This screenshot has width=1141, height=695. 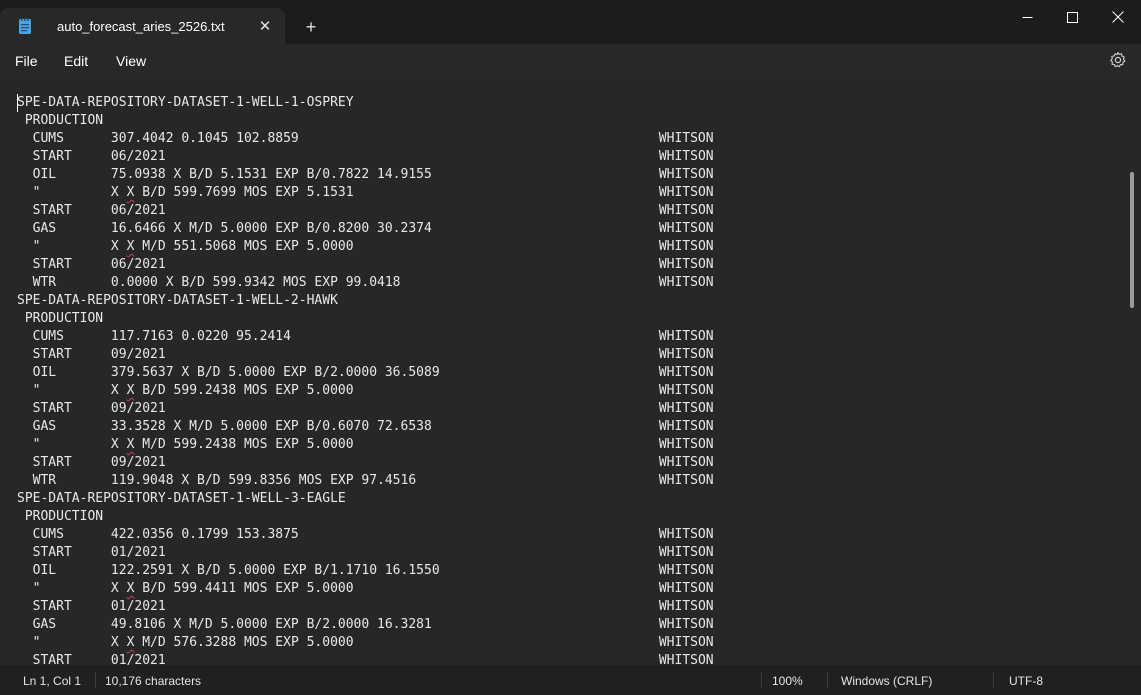 I want to click on close-tab-icon: ✕, so click(x=265, y=26).